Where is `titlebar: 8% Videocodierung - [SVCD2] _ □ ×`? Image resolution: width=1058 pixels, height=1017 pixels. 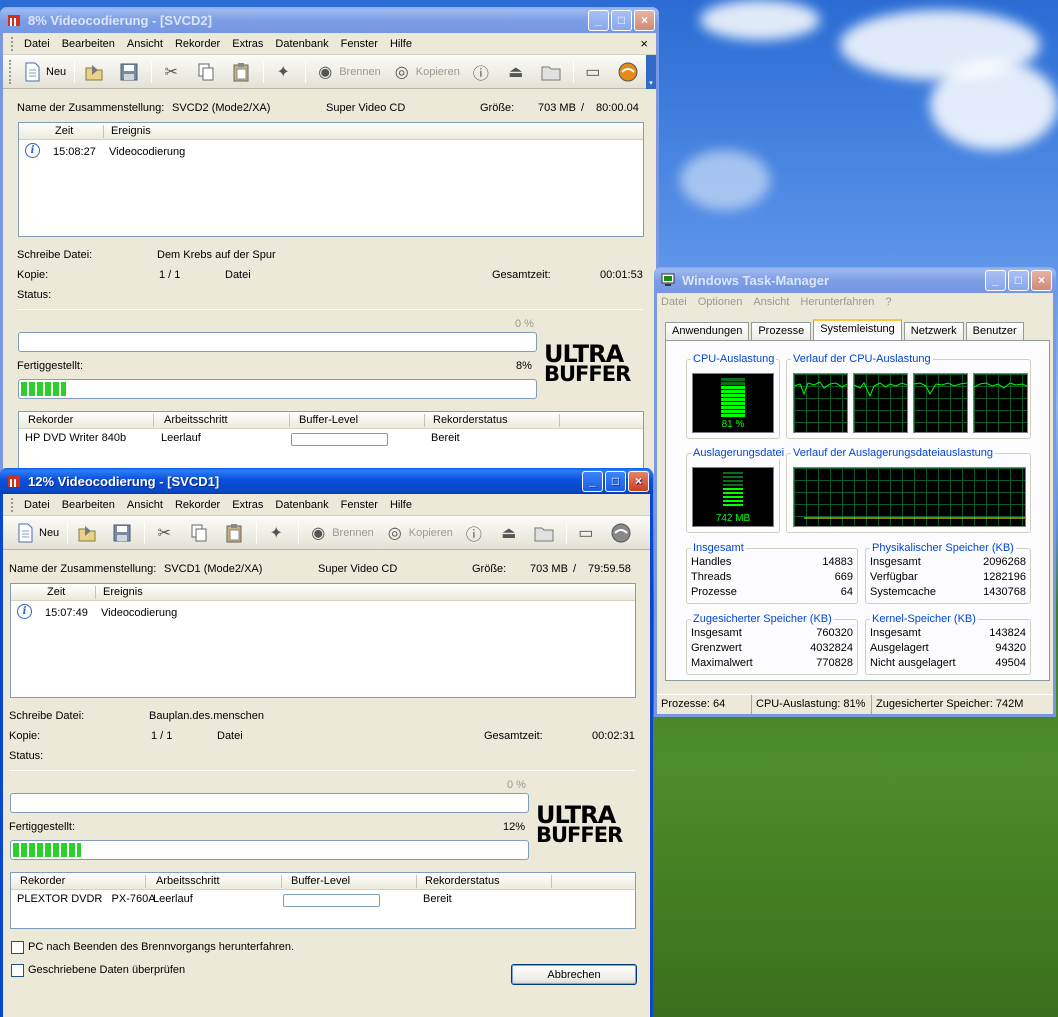 titlebar: 8% Videocodierung - [SVCD2] _ □ × is located at coordinates (329, 20).